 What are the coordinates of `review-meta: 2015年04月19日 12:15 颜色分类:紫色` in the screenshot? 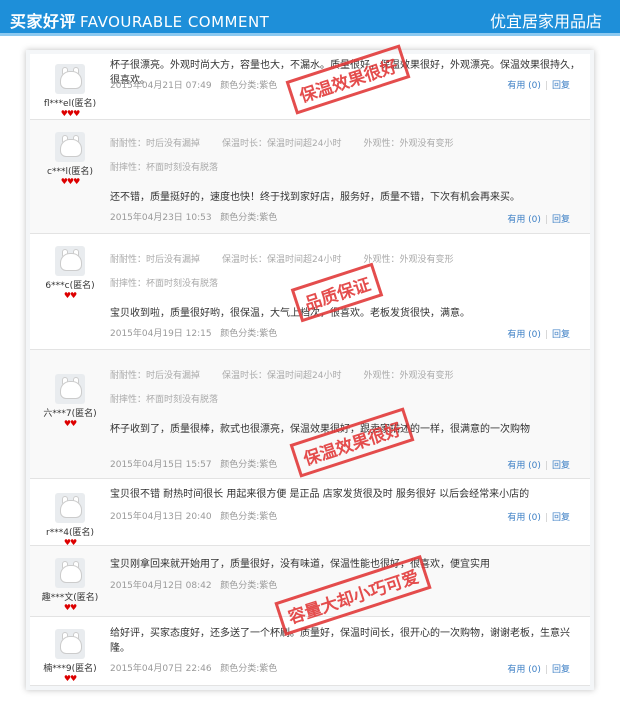 It's located at (194, 334).